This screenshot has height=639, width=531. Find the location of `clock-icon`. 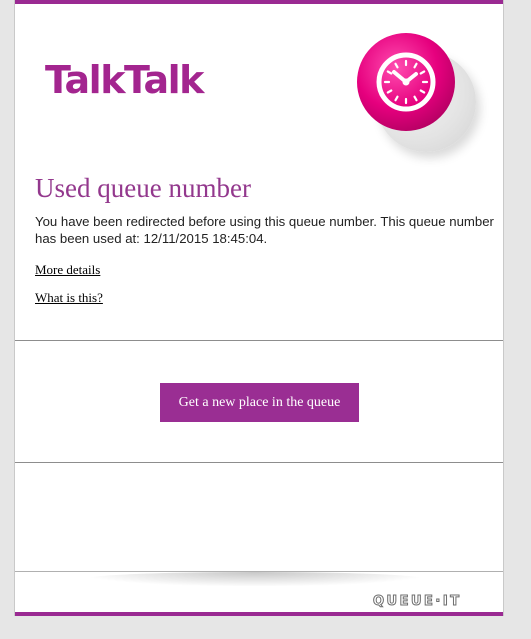

clock-icon is located at coordinates (406, 82).